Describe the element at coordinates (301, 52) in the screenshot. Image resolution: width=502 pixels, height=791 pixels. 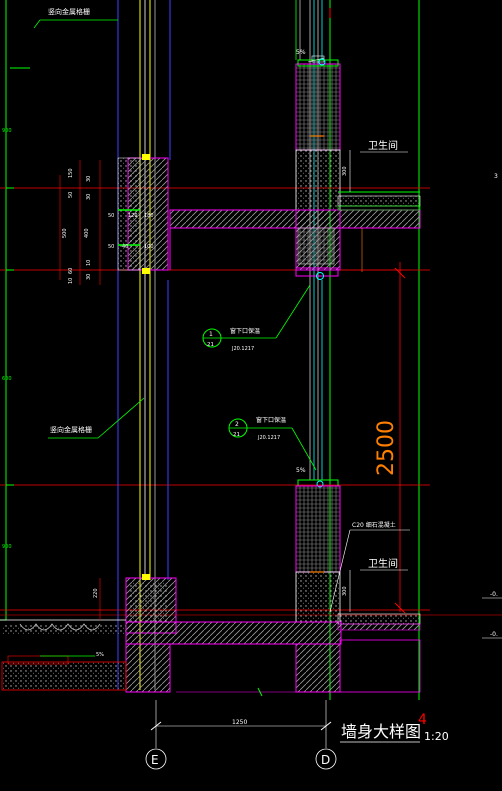
I see `slope-upper: 5%` at that location.